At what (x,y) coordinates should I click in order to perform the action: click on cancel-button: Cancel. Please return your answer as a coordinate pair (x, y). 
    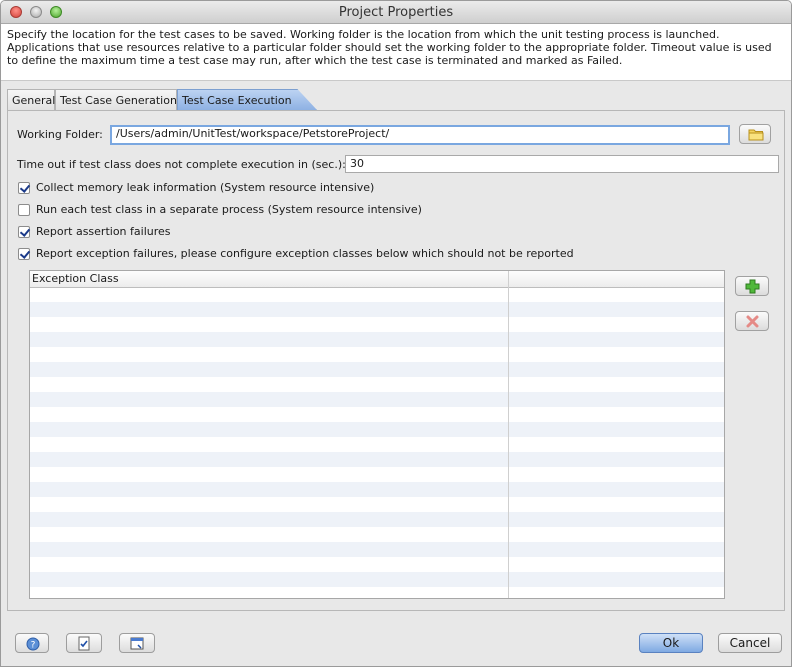
    Looking at the image, I should click on (750, 643).